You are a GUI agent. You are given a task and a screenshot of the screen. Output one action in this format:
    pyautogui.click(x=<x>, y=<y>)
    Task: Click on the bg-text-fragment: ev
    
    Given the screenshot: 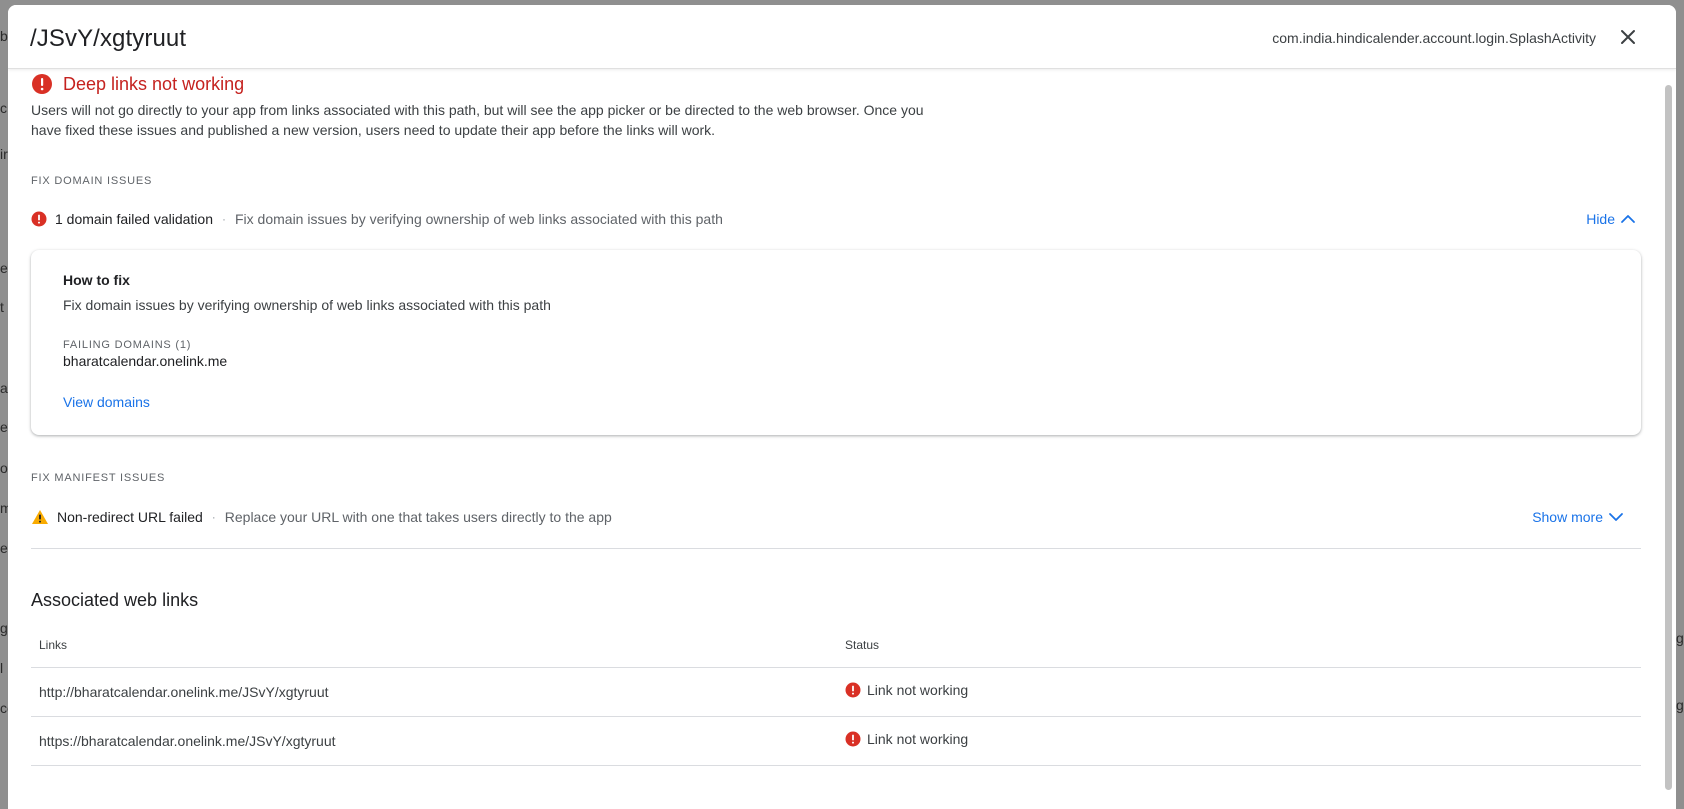 What is the action you would take?
    pyautogui.click(x=4, y=427)
    